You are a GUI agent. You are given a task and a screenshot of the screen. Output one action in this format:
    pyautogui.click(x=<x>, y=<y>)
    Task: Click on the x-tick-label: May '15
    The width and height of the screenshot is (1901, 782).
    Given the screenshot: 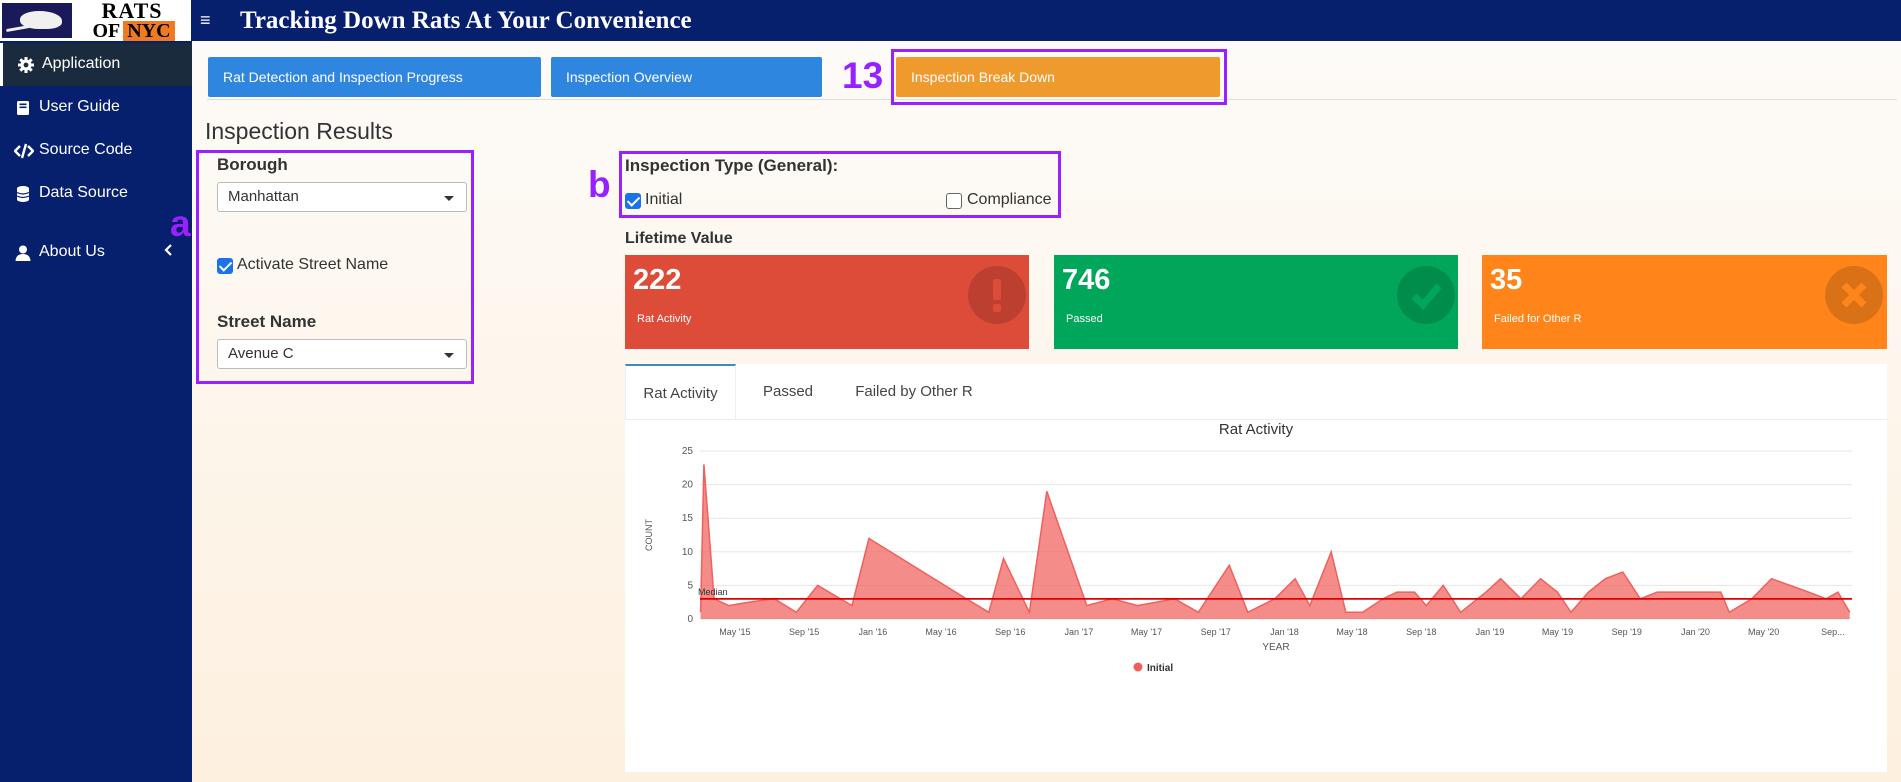 What is the action you would take?
    pyautogui.click(x=734, y=632)
    